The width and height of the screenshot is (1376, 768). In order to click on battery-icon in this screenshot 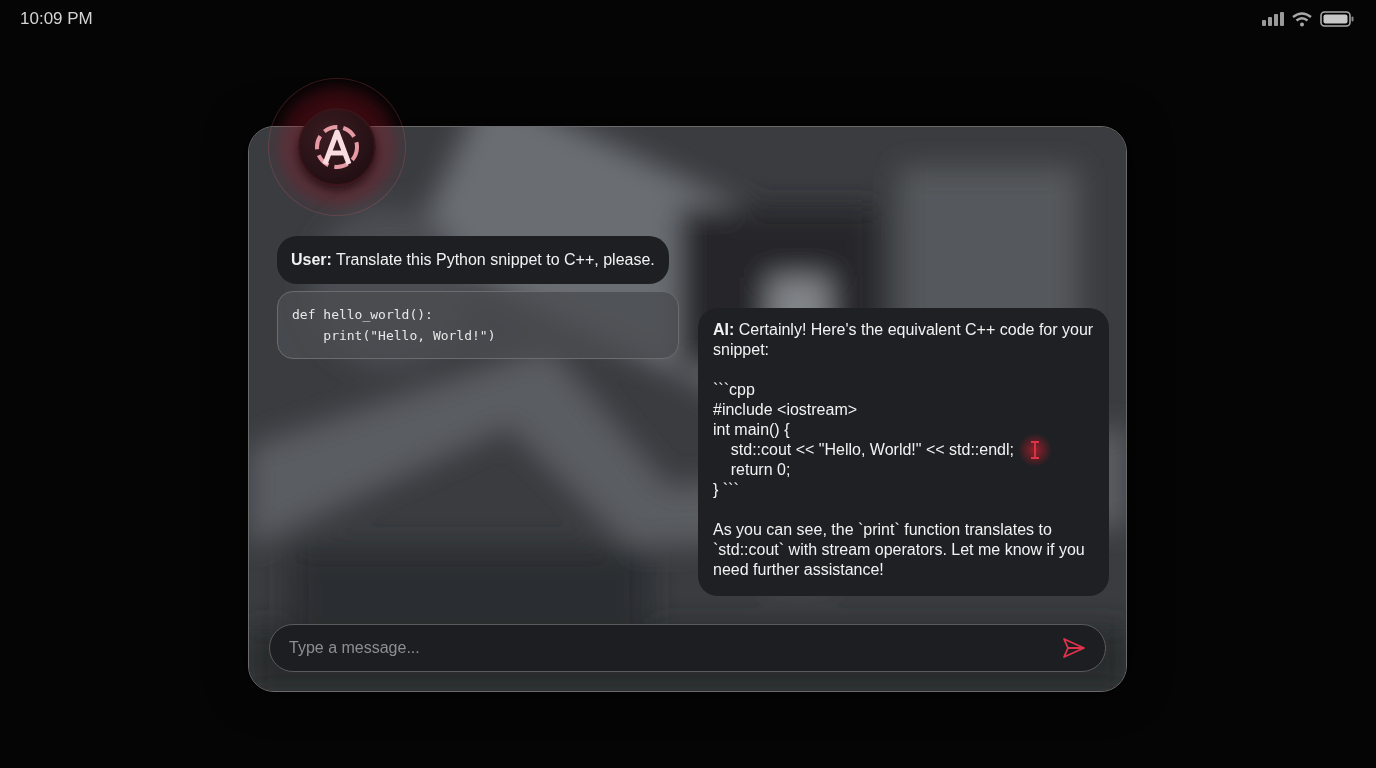, I will do `click(1337, 19)`.